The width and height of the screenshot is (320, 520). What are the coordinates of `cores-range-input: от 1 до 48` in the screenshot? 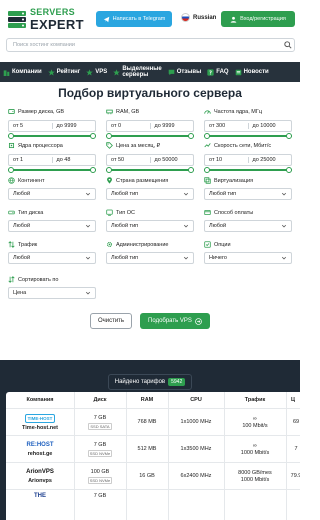 It's located at (52, 160).